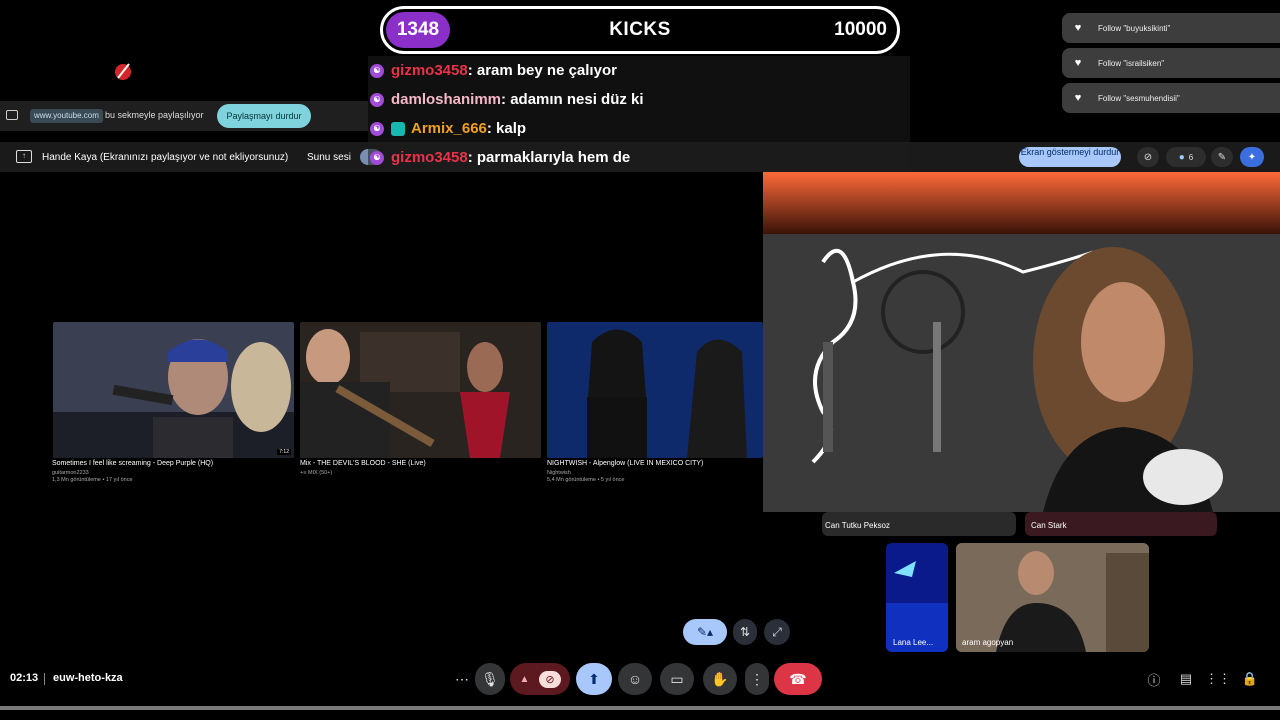 The image size is (1280, 720). Describe the element at coordinates (542, 70) in the screenshot. I see `chat-text: : aram bey ne çalıyor` at that location.